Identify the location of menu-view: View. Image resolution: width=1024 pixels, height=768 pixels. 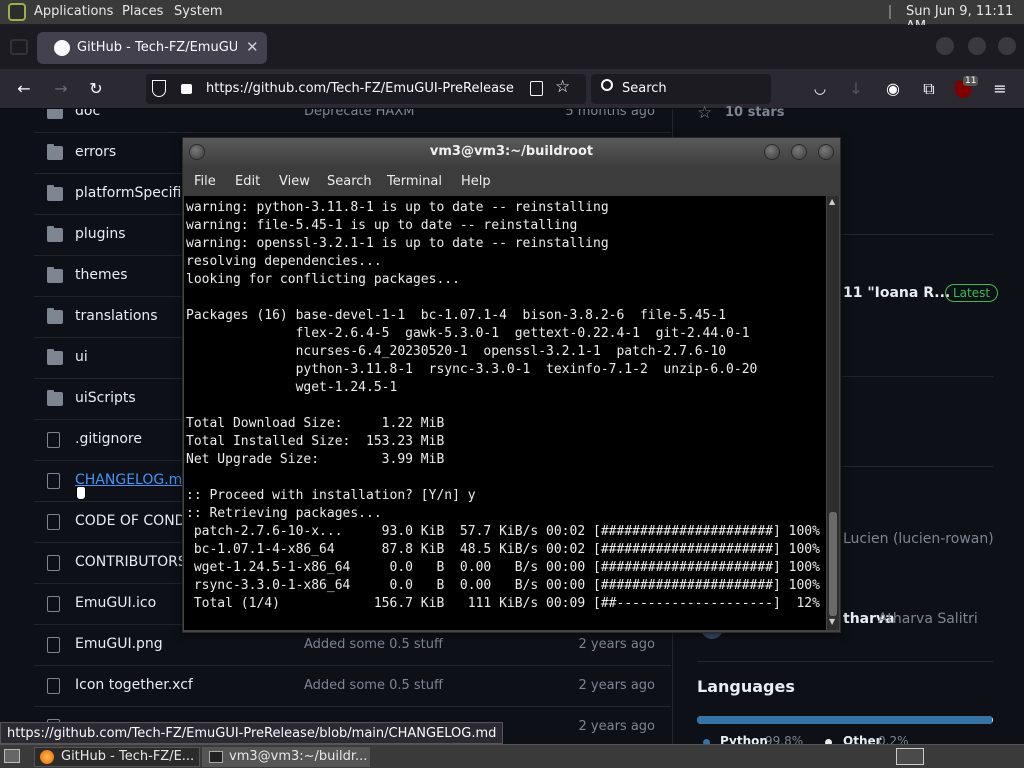
(294, 181).